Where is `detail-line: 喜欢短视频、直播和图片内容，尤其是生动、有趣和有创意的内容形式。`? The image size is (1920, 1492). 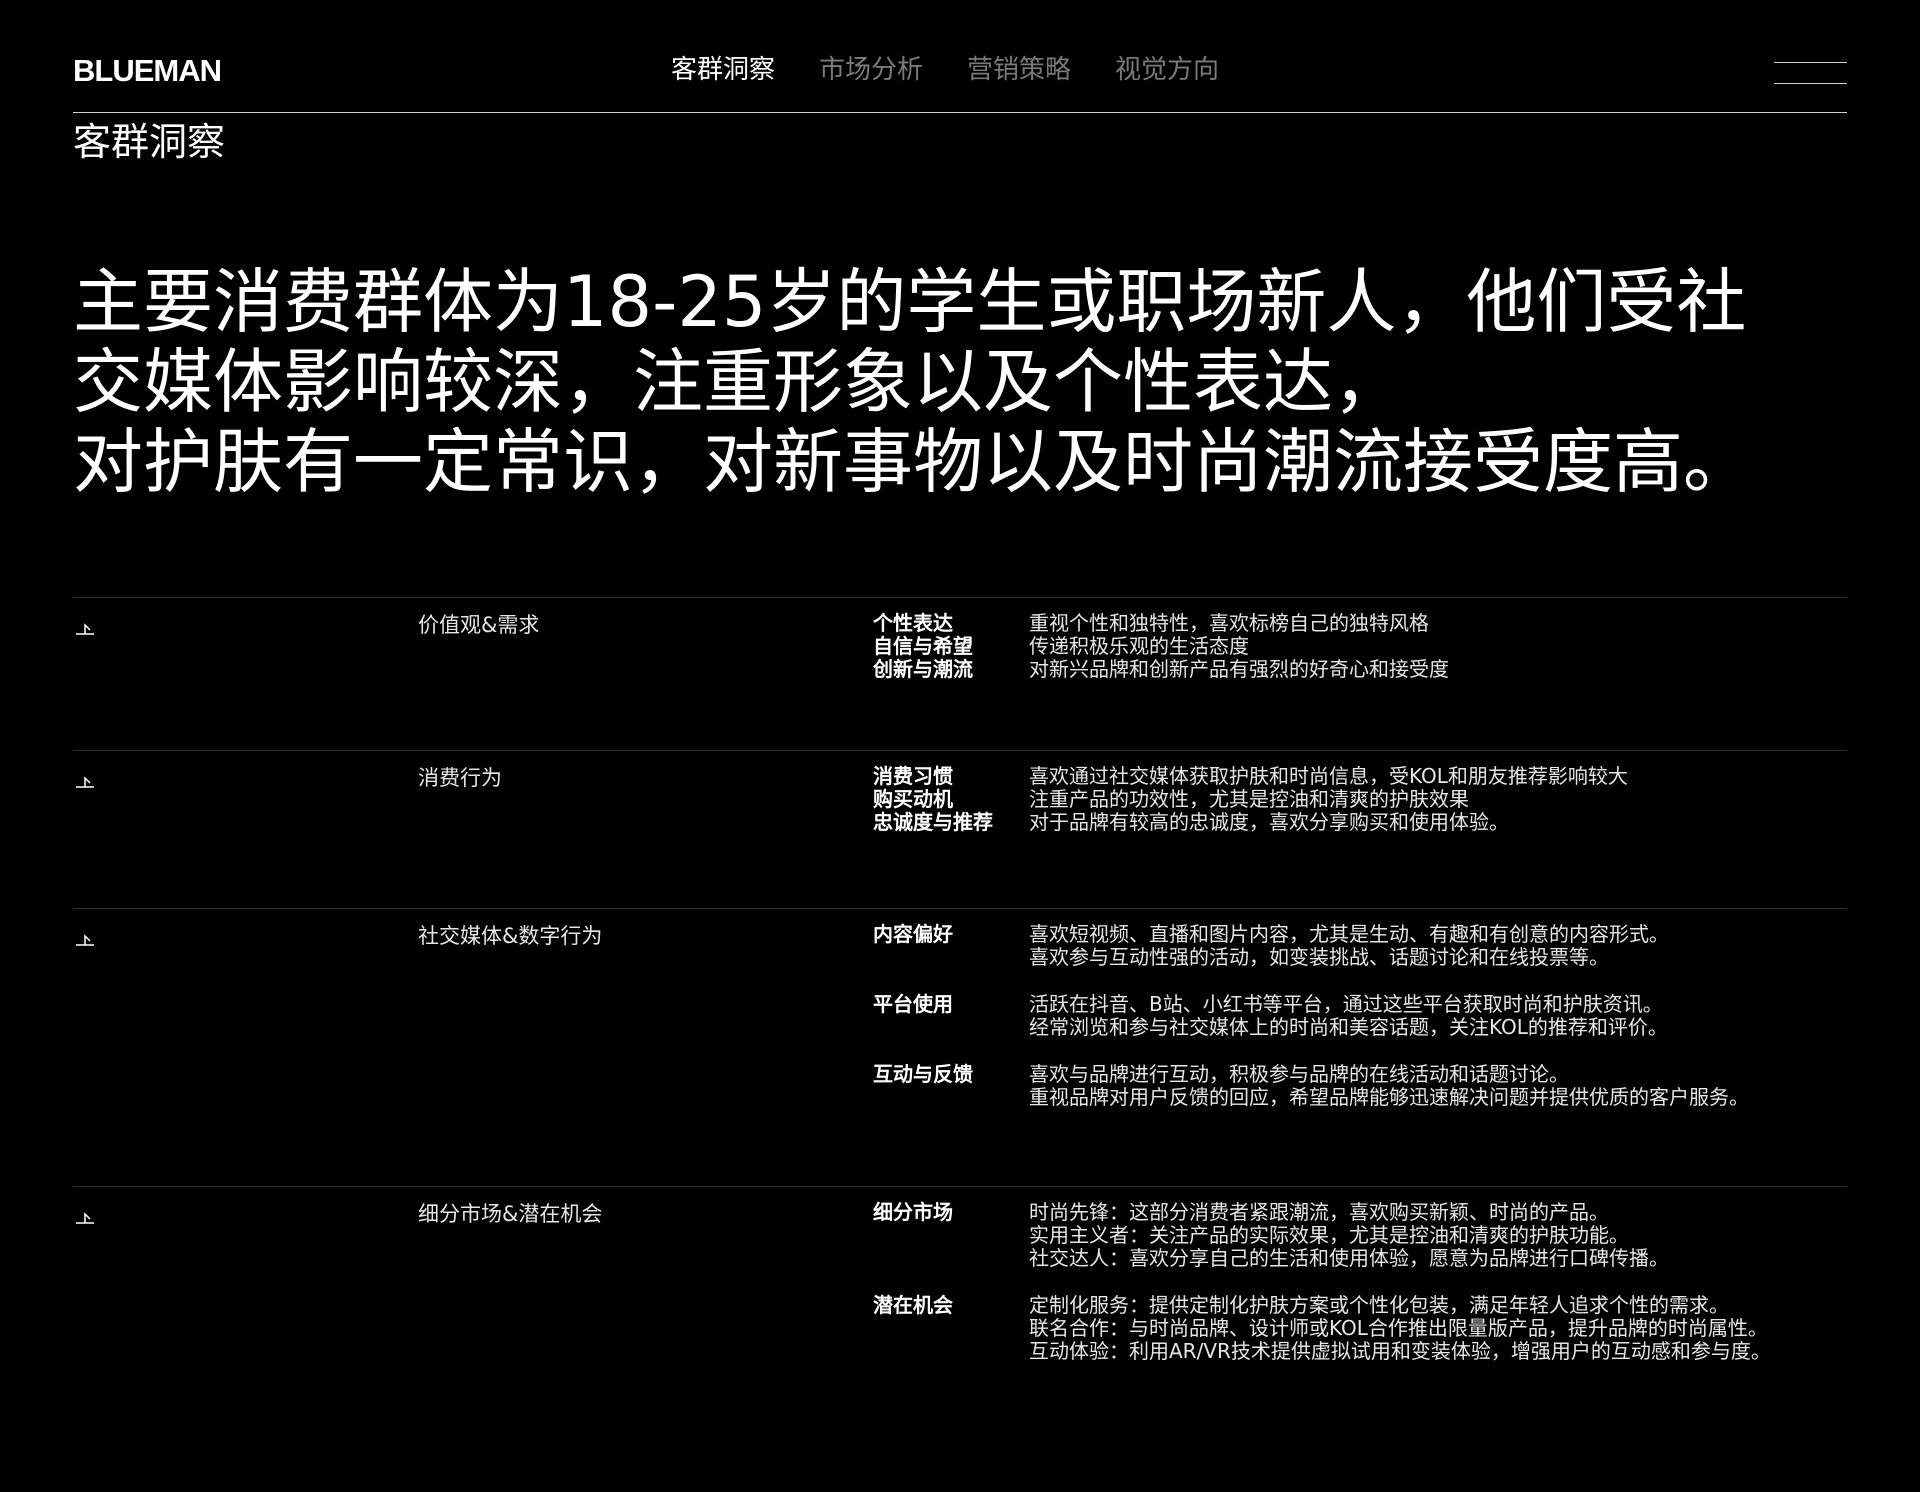 detail-line: 喜欢短视频、直播和图片内容，尤其是生动、有趣和有创意的内容形式。 is located at coordinates (1349, 934).